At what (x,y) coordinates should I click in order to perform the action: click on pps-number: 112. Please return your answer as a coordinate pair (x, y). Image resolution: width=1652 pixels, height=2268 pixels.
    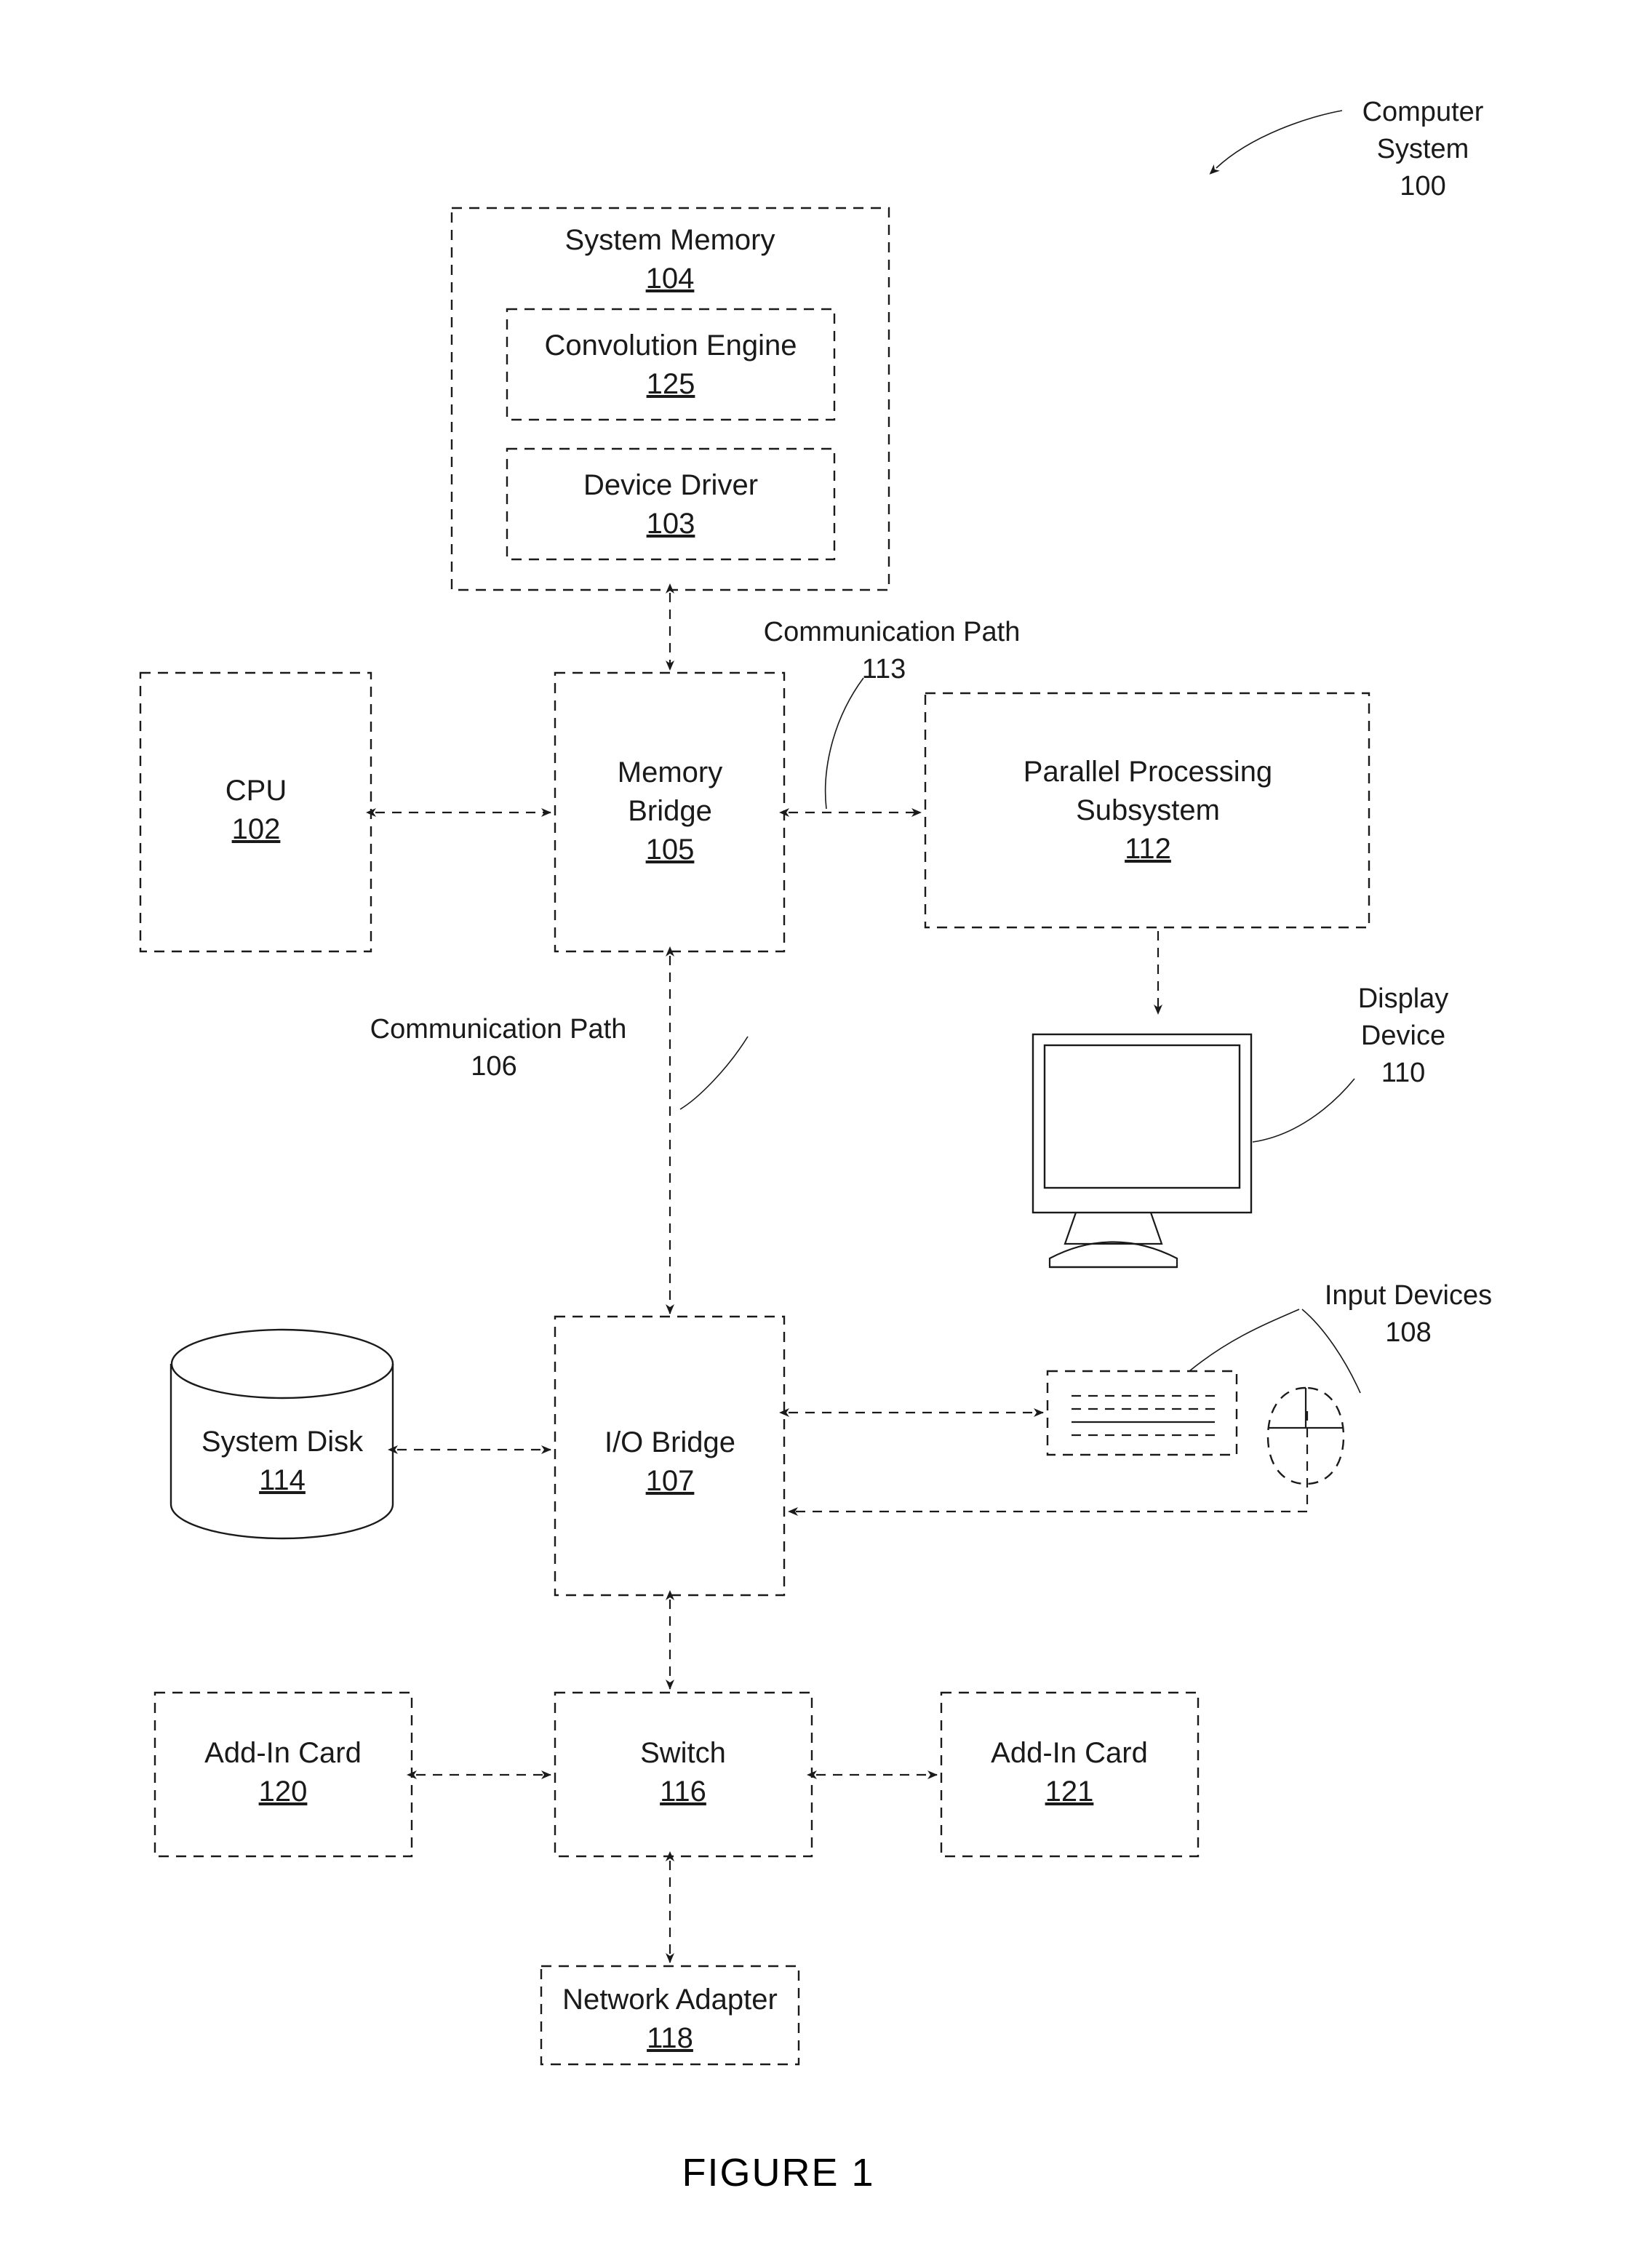
    Looking at the image, I should click on (1148, 849).